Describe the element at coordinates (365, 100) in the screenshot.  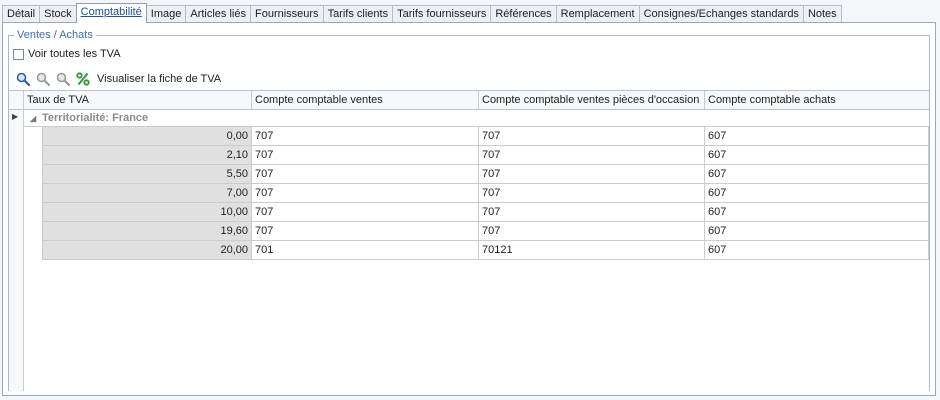
I see `column-header-sales-account: Compte comptable ventes` at that location.